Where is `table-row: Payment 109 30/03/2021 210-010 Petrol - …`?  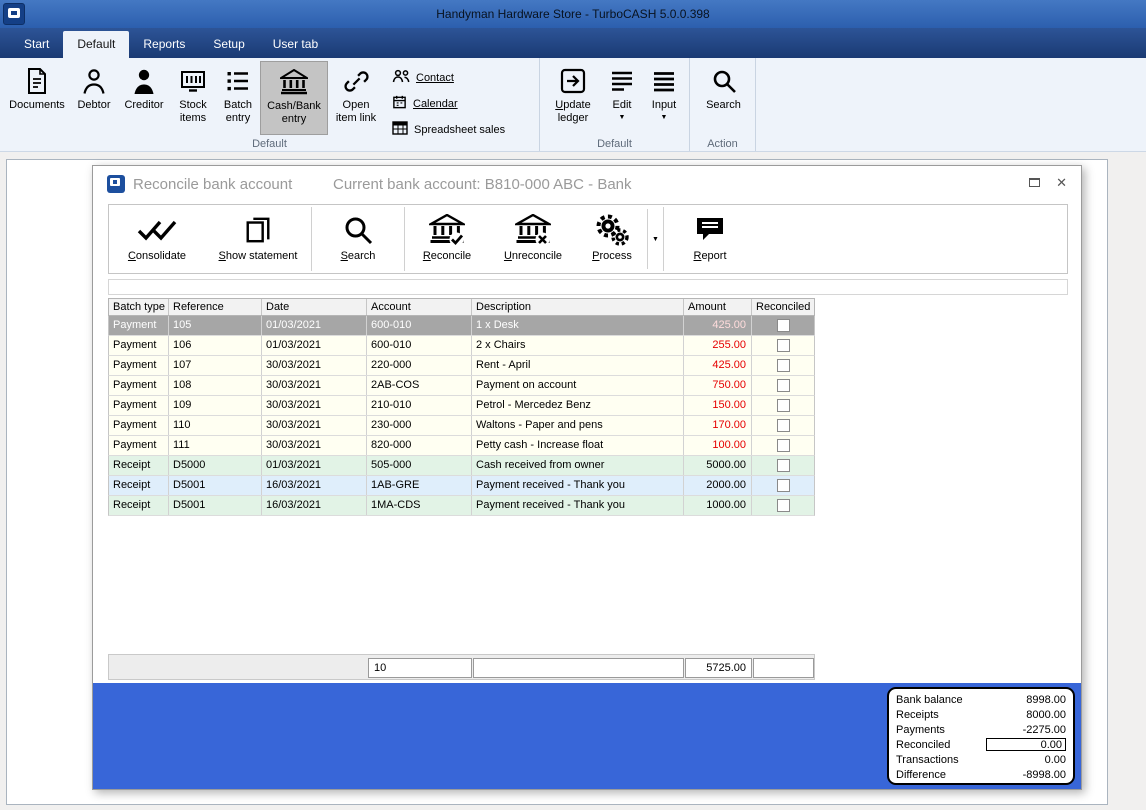
table-row: Payment 109 30/03/2021 210-010 Petrol - … is located at coordinates (461, 406).